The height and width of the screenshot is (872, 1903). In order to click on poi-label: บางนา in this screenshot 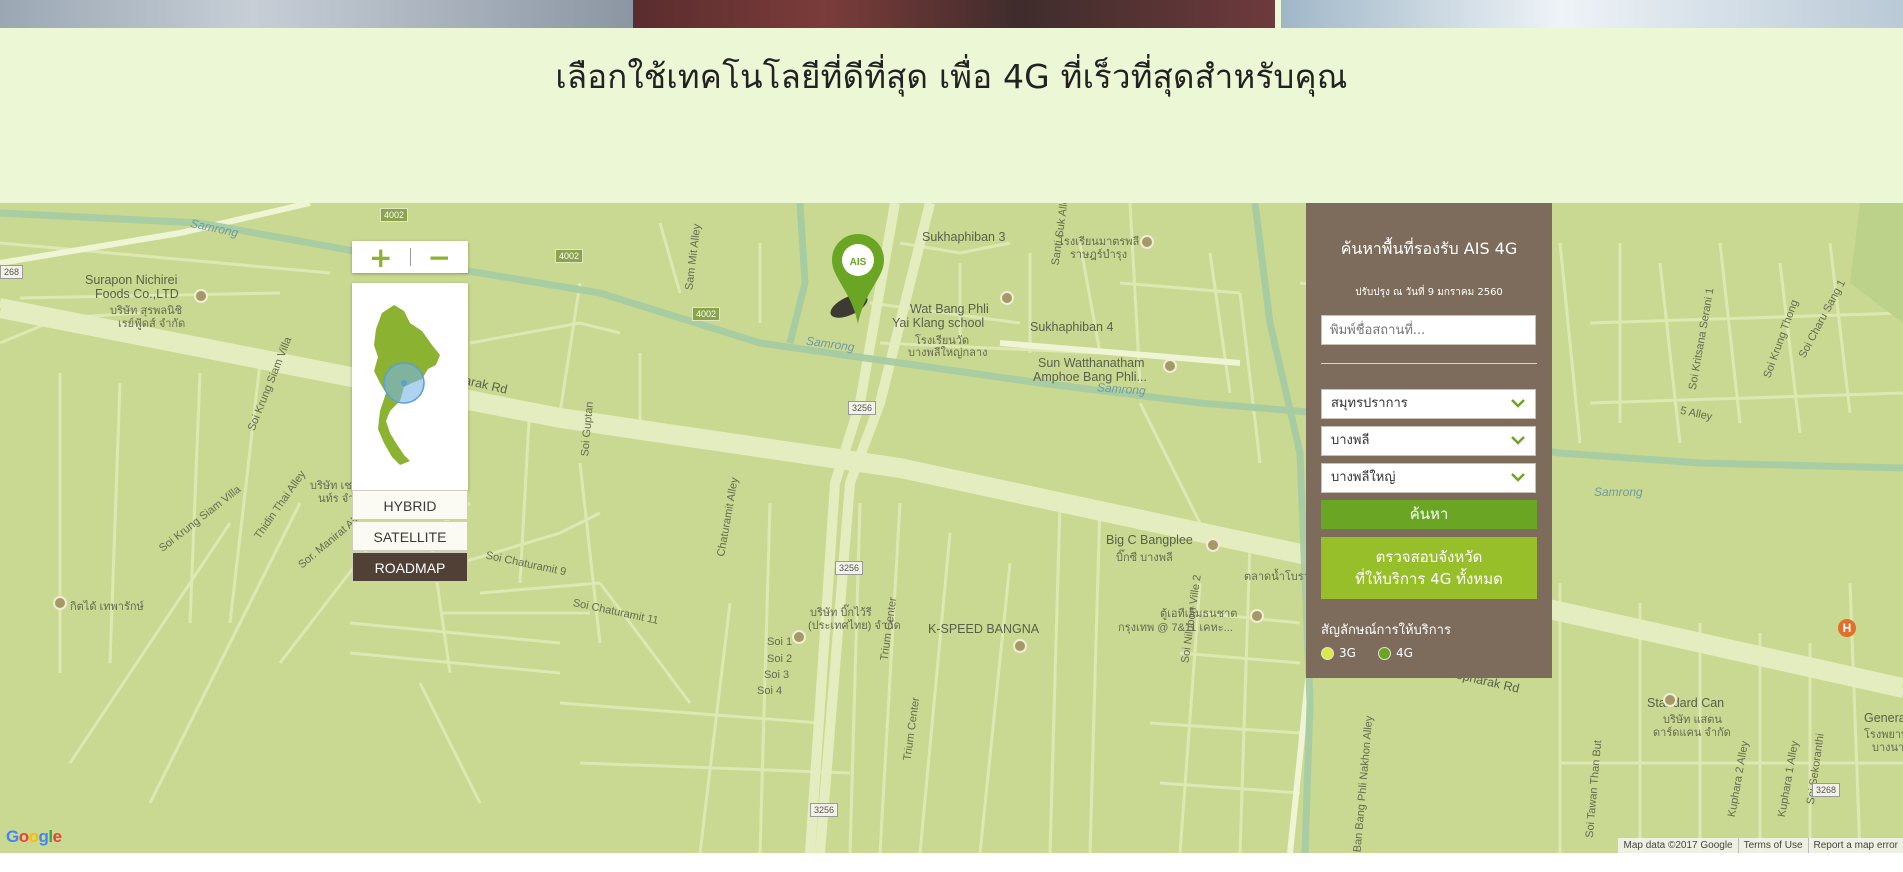, I will do `click(1887, 748)`.